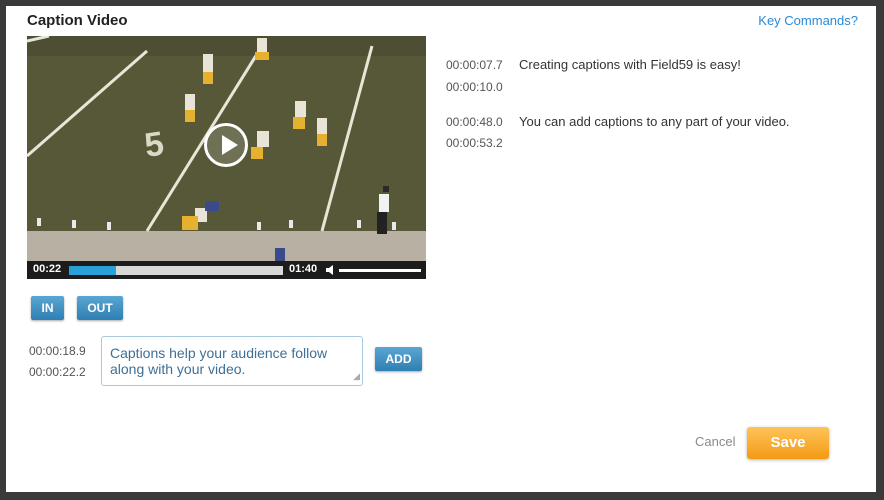 The image size is (884, 500). What do you see at coordinates (380, 270) in the screenshot?
I see `volume-slider` at bounding box center [380, 270].